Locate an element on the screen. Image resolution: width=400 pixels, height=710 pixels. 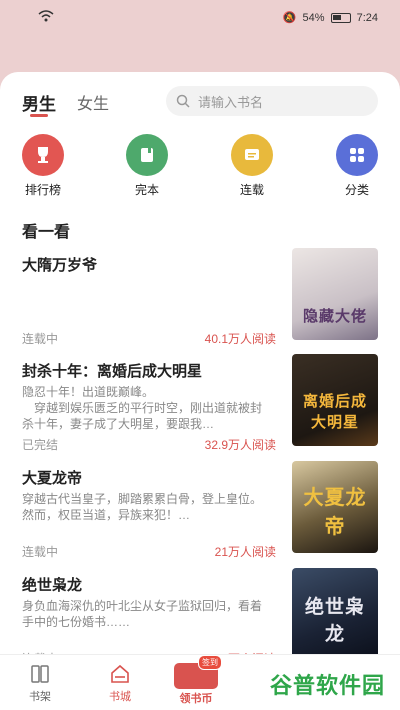
book-reads: 21万人阅读 is located at coordinates (245, 552).